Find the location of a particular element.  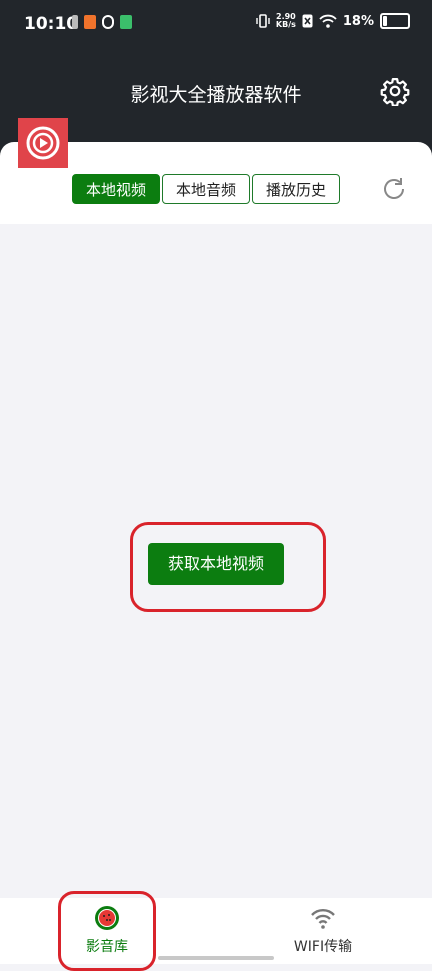

nav-label-library: 影音库 is located at coordinates (107, 947).